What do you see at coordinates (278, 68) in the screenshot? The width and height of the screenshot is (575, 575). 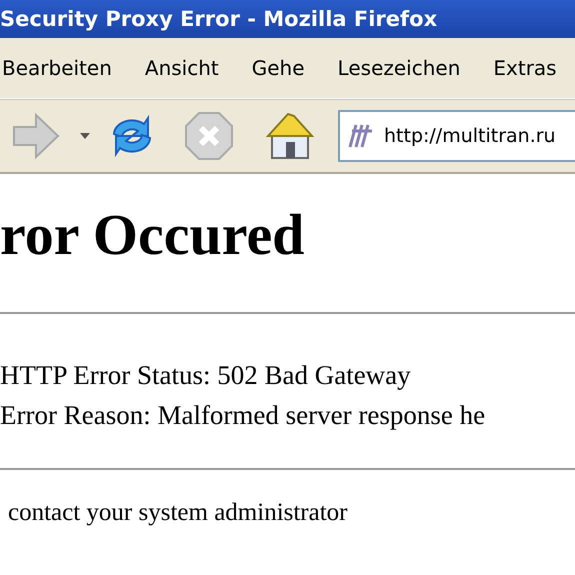 I see `menu-item: Gehe` at bounding box center [278, 68].